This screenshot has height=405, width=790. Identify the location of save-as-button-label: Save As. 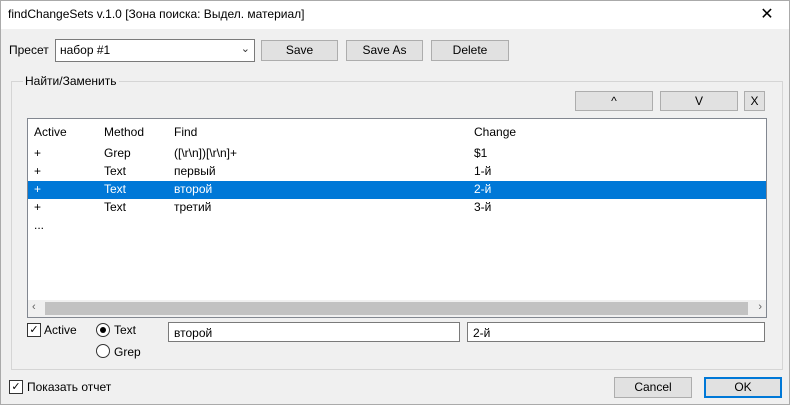
(384, 50).